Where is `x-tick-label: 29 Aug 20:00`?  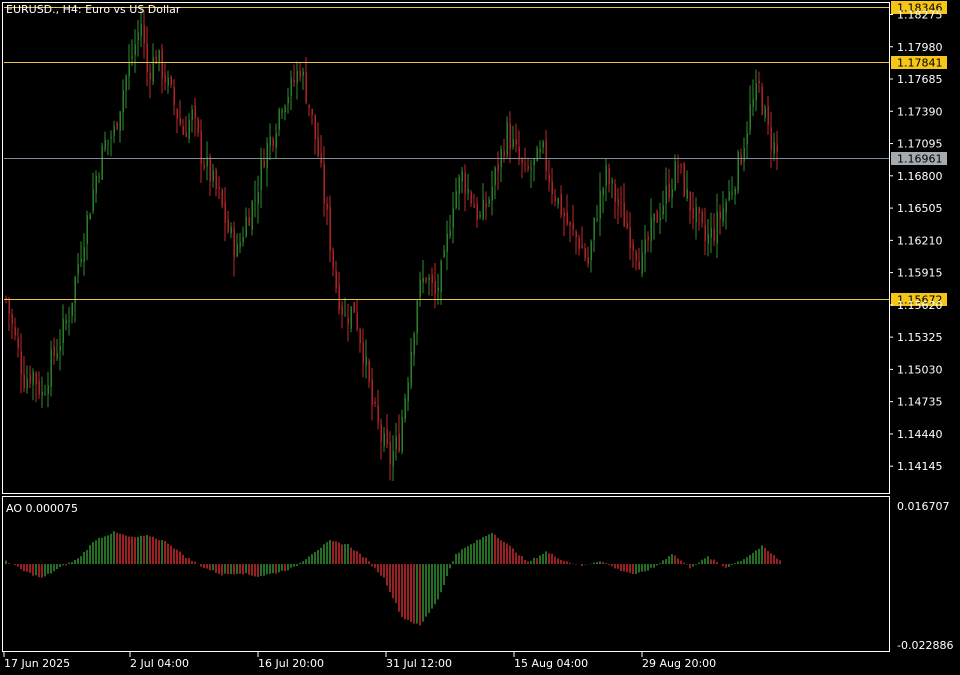 x-tick-label: 29 Aug 20:00 is located at coordinates (679, 663).